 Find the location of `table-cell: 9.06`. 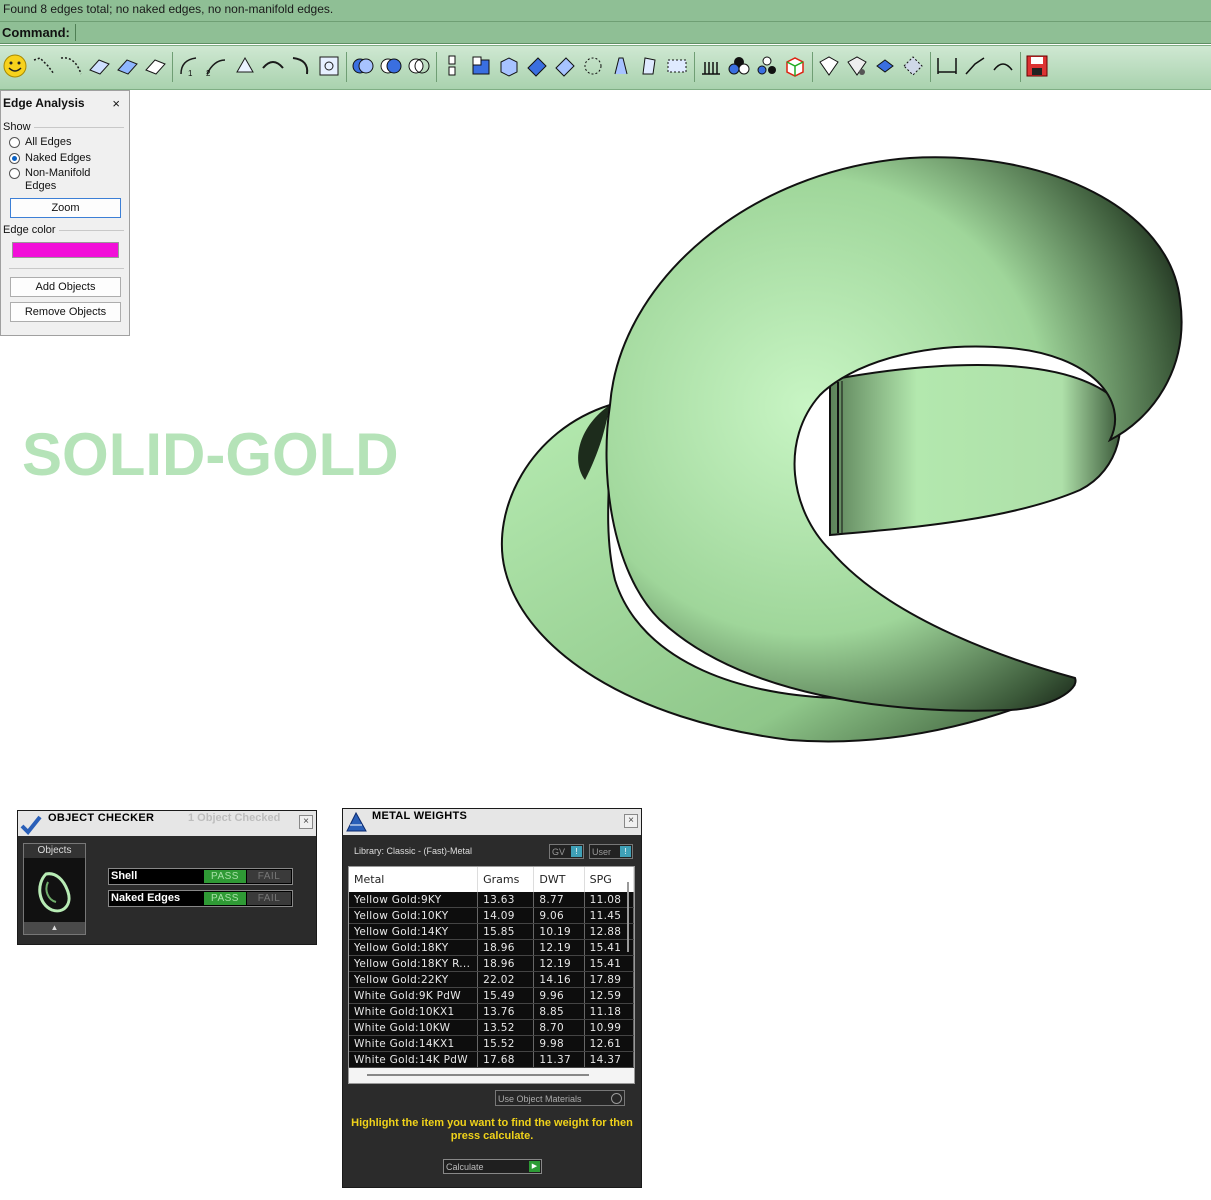

table-cell: 9.06 is located at coordinates (559, 915).